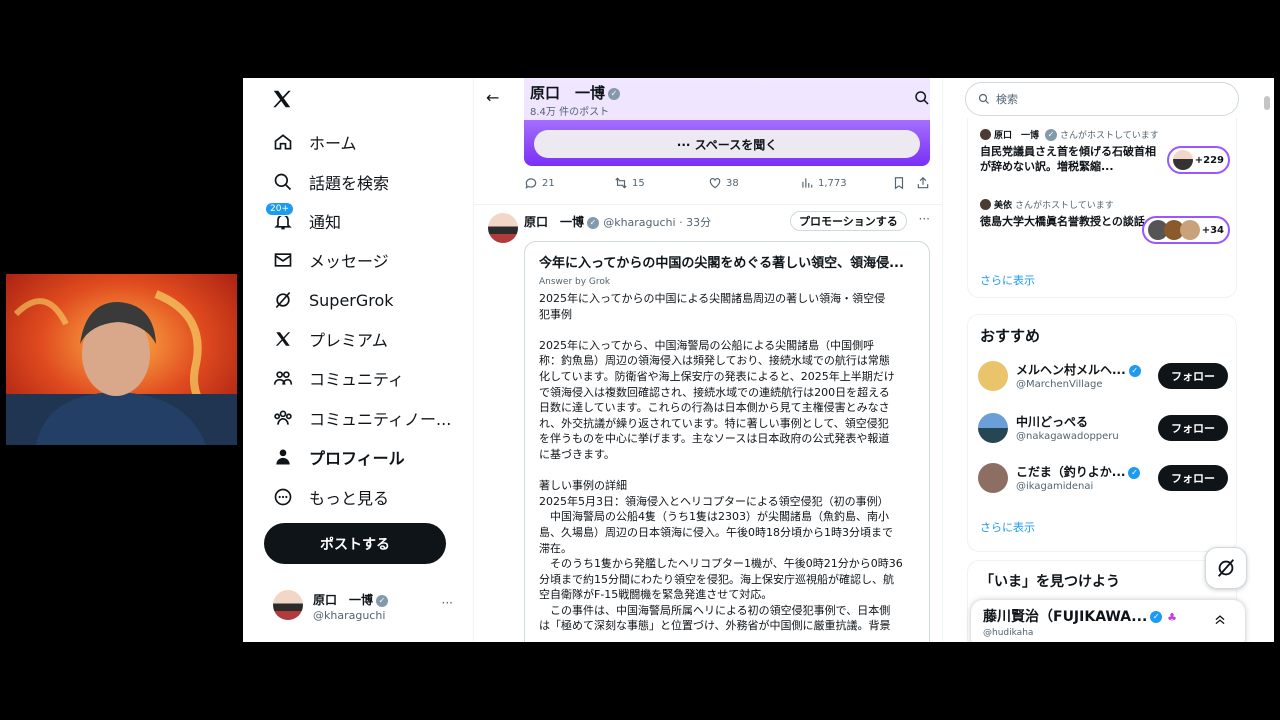  Describe the element at coordinates (617, 221) in the screenshot. I see `tweet-author-row: 原口 一博 ✓ @kharaguchi · 33分` at that location.